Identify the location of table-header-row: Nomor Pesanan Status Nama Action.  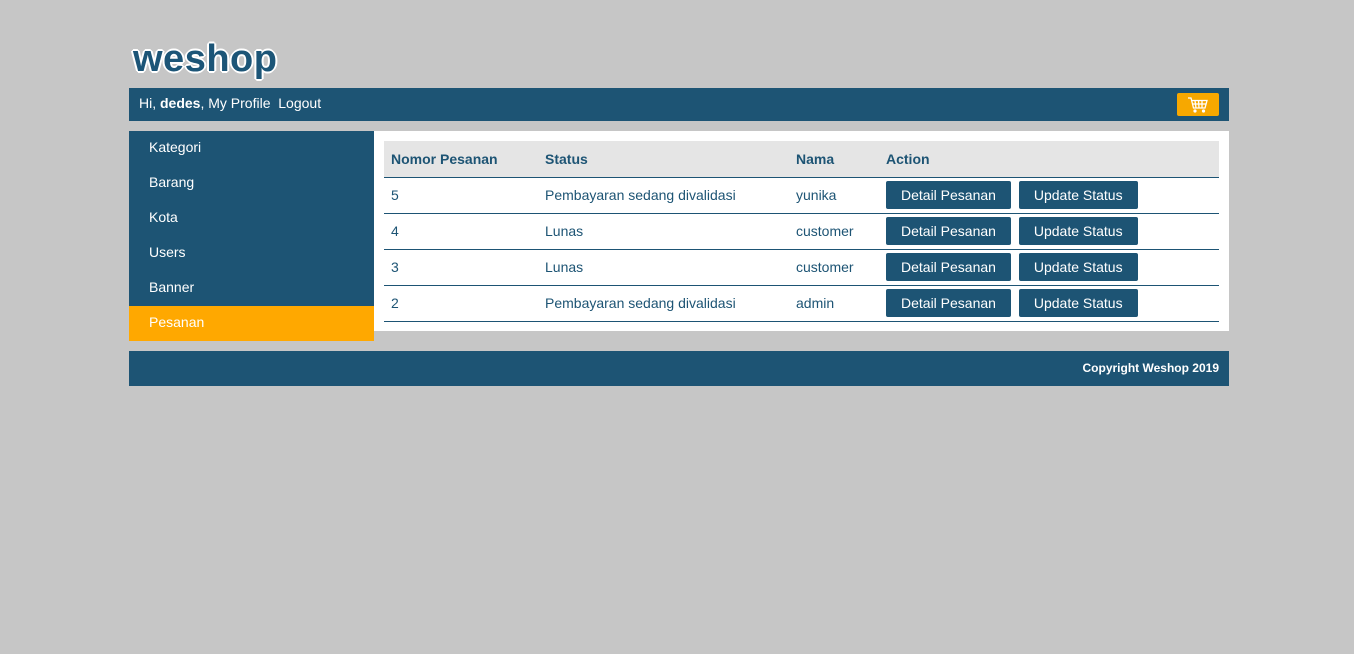
(801, 159).